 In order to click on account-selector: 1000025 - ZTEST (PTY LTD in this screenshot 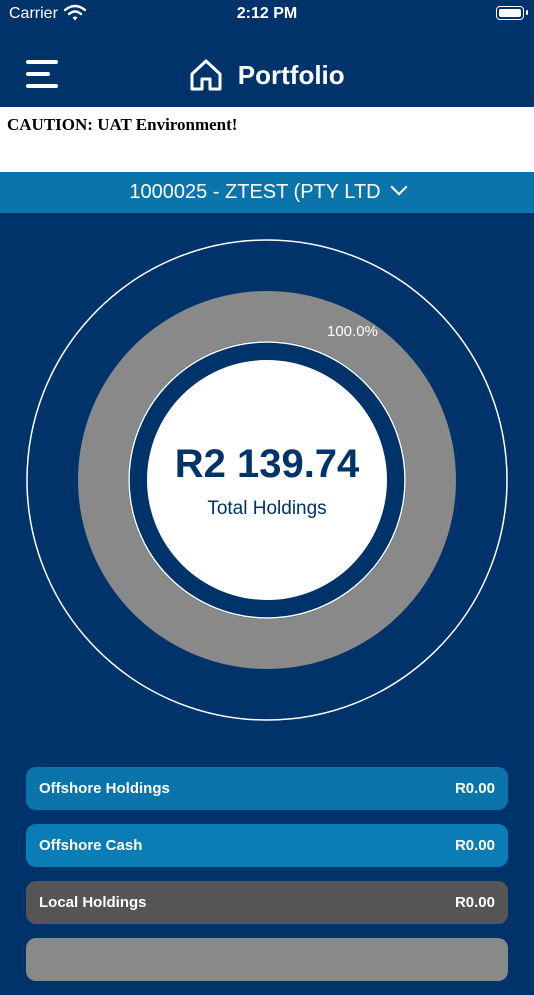, I will do `click(267, 192)`.